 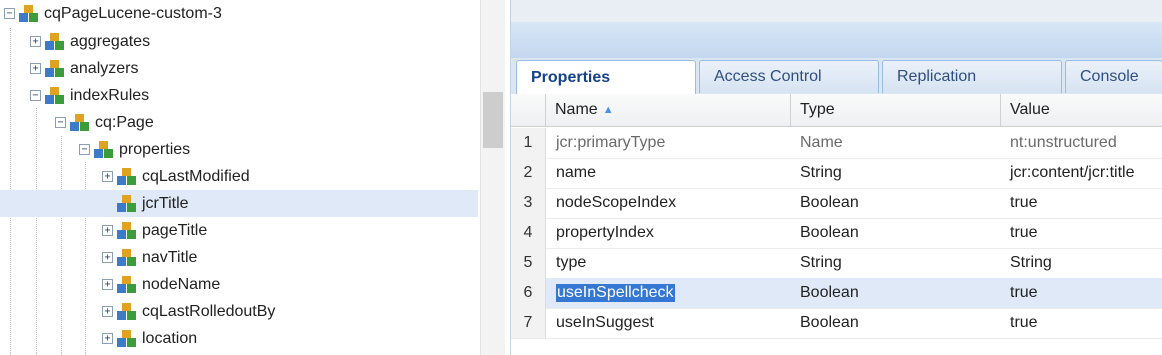 I want to click on tab-replication: Replication, so click(x=972, y=76).